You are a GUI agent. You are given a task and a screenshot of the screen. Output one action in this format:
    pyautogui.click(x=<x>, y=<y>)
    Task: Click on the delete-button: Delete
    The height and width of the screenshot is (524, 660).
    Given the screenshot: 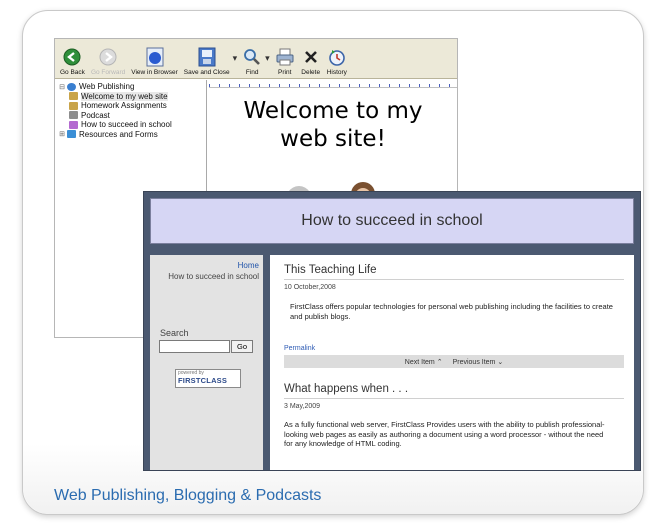 What is the action you would take?
    pyautogui.click(x=311, y=57)
    